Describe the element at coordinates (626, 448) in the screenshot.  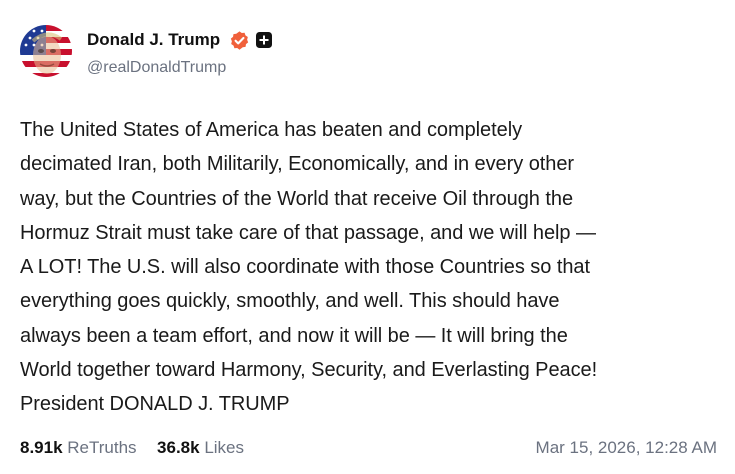
I see `post-timestamp: Mar 15, 2026, 12:28 AM` at that location.